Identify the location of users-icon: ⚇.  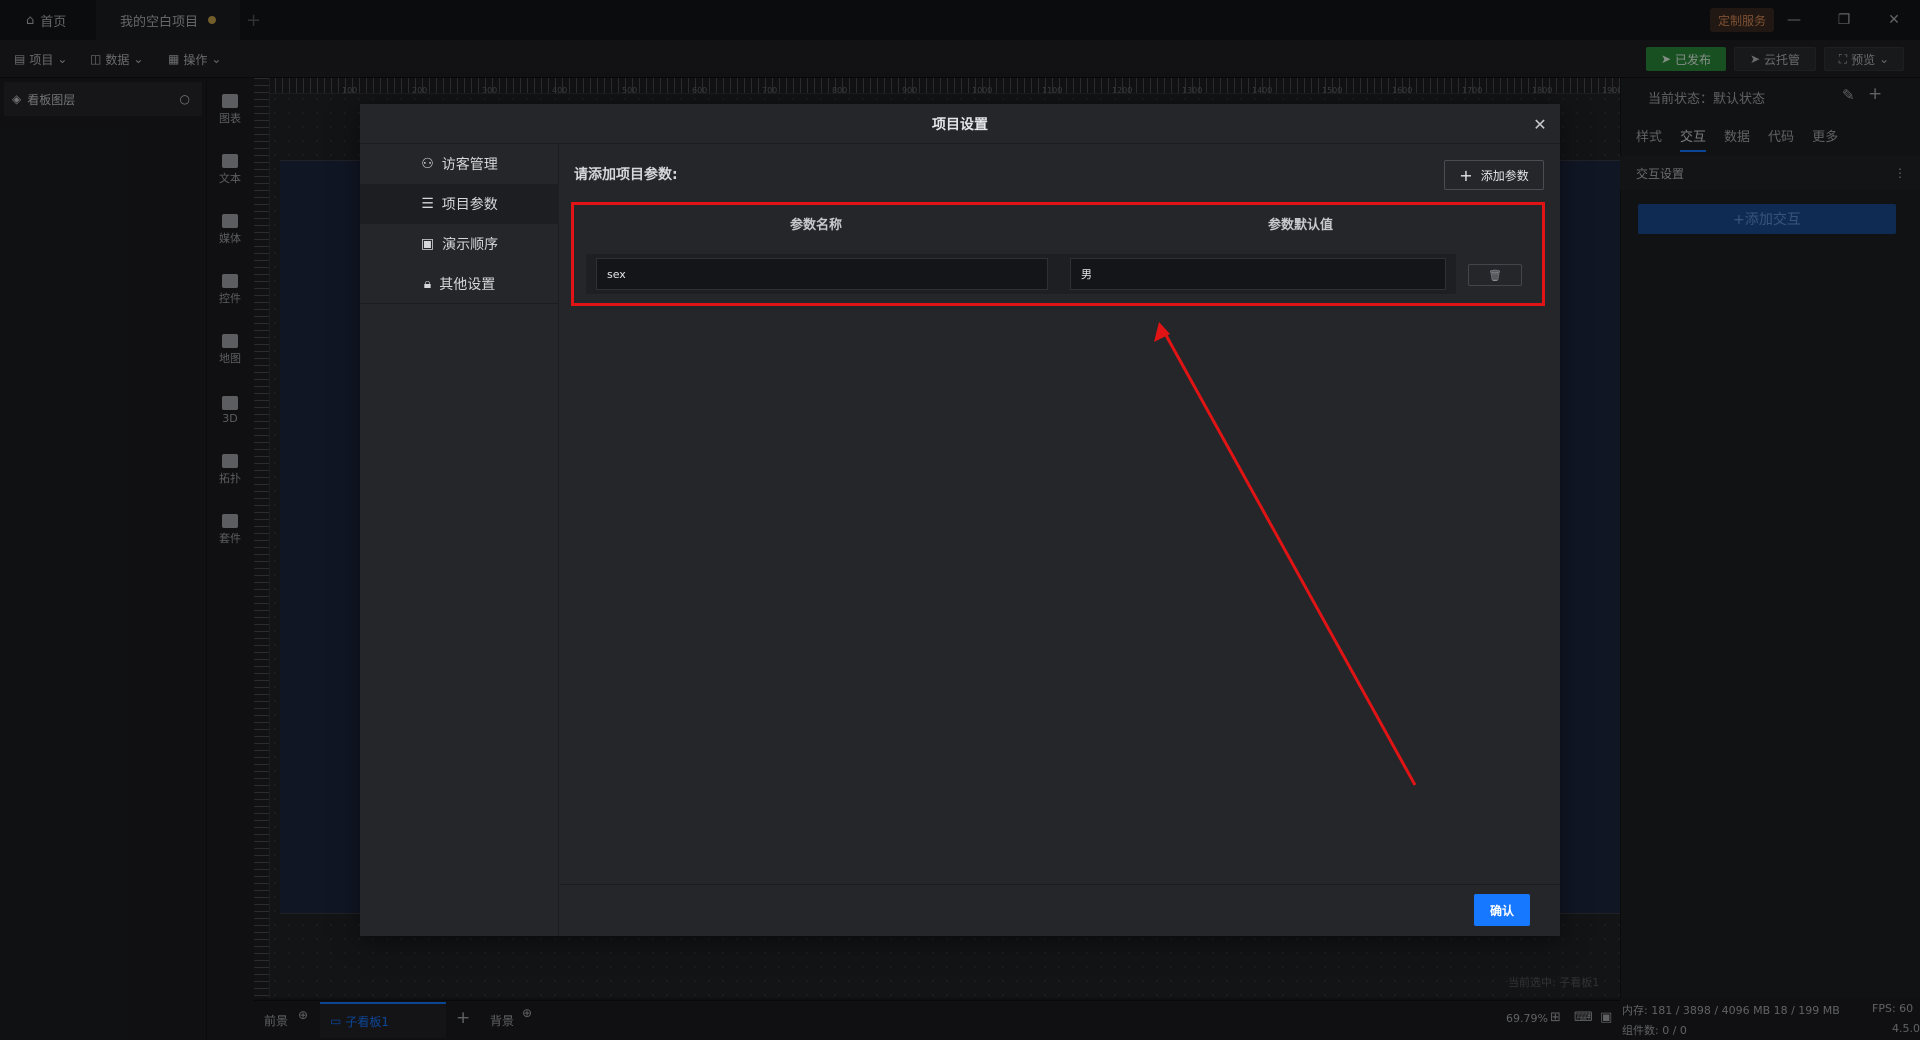
(427, 164).